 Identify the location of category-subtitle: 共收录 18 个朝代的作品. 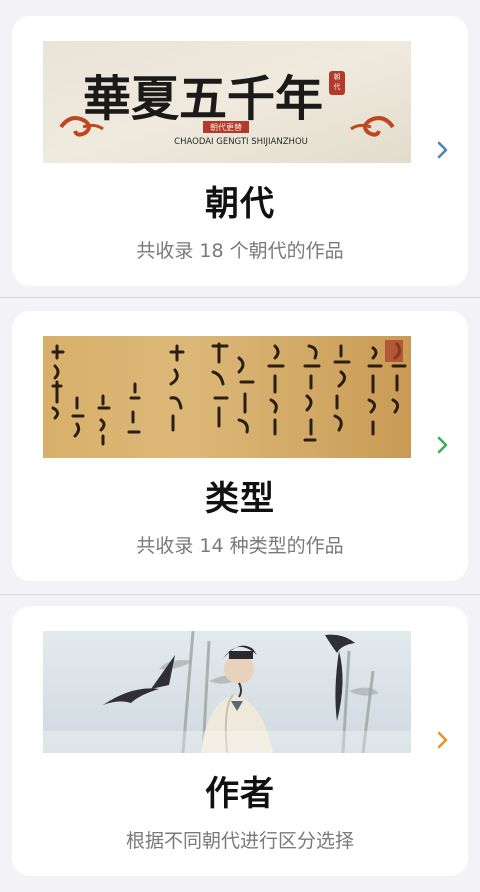
(240, 251).